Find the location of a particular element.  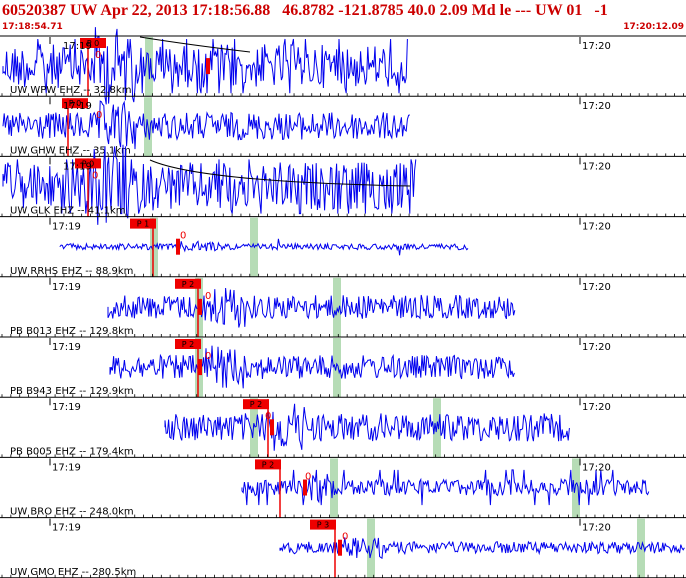

station-label: UW GHW EHZ -- 35.1km is located at coordinates (70, 150).